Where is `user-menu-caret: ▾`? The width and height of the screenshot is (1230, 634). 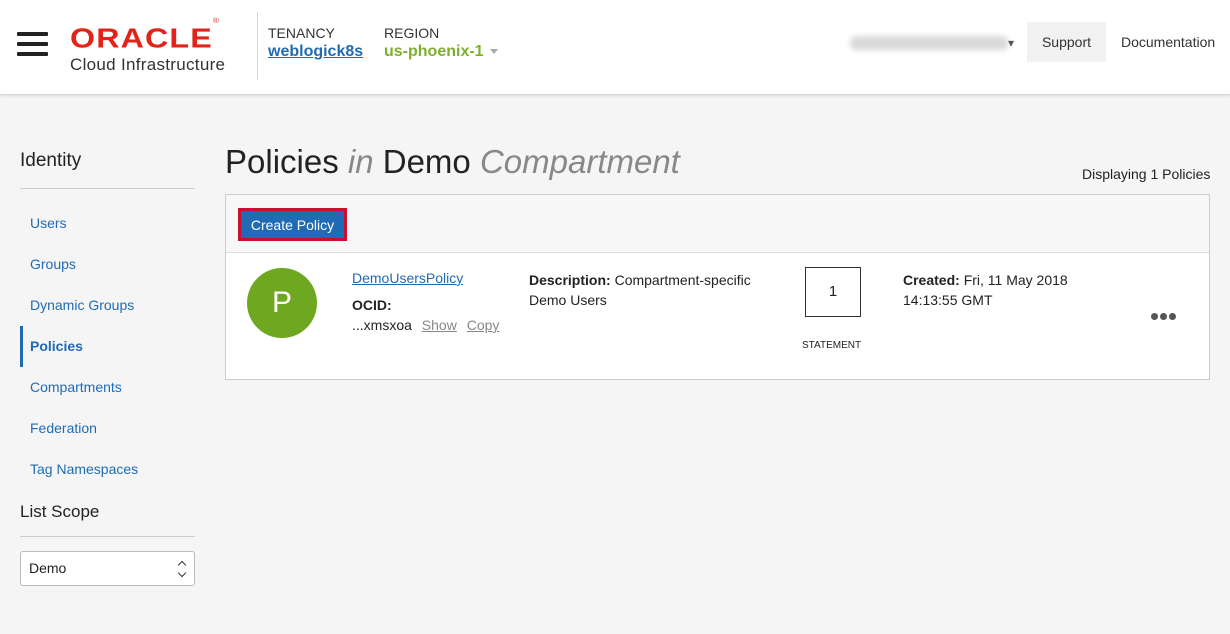 user-menu-caret: ▾ is located at coordinates (1011, 43).